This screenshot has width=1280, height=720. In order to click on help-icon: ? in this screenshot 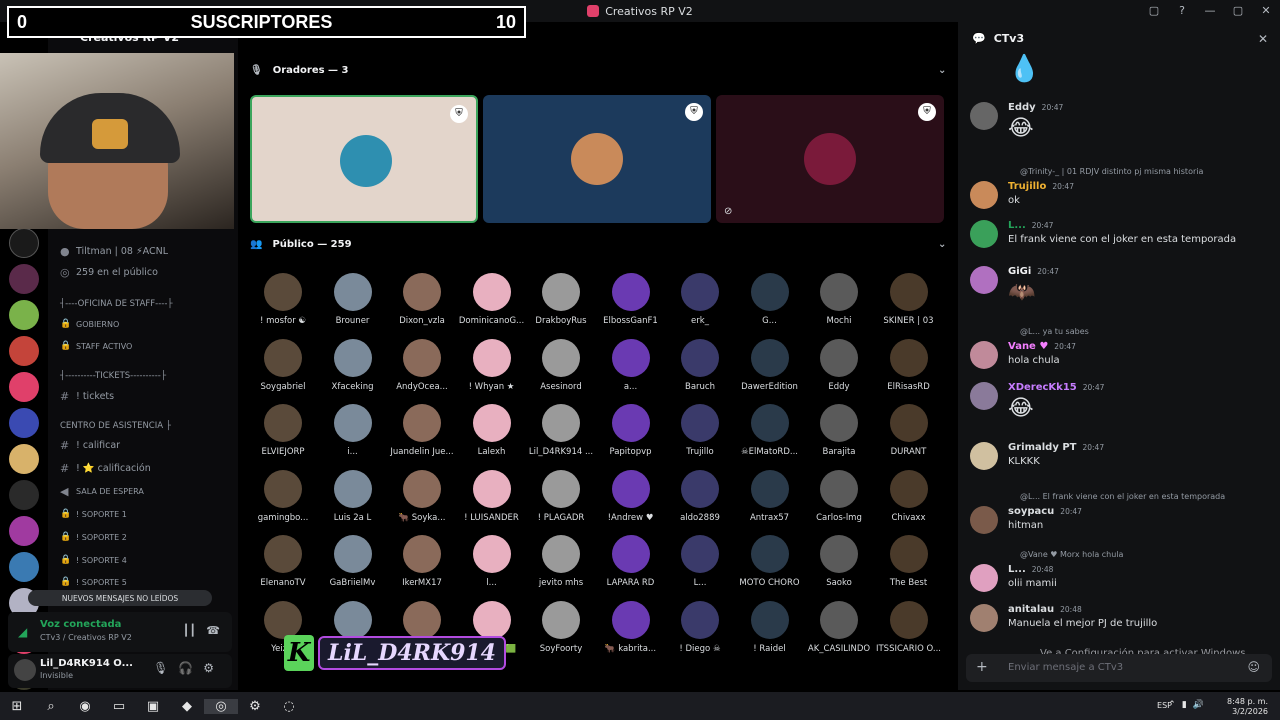, I will do `click(1182, 11)`.